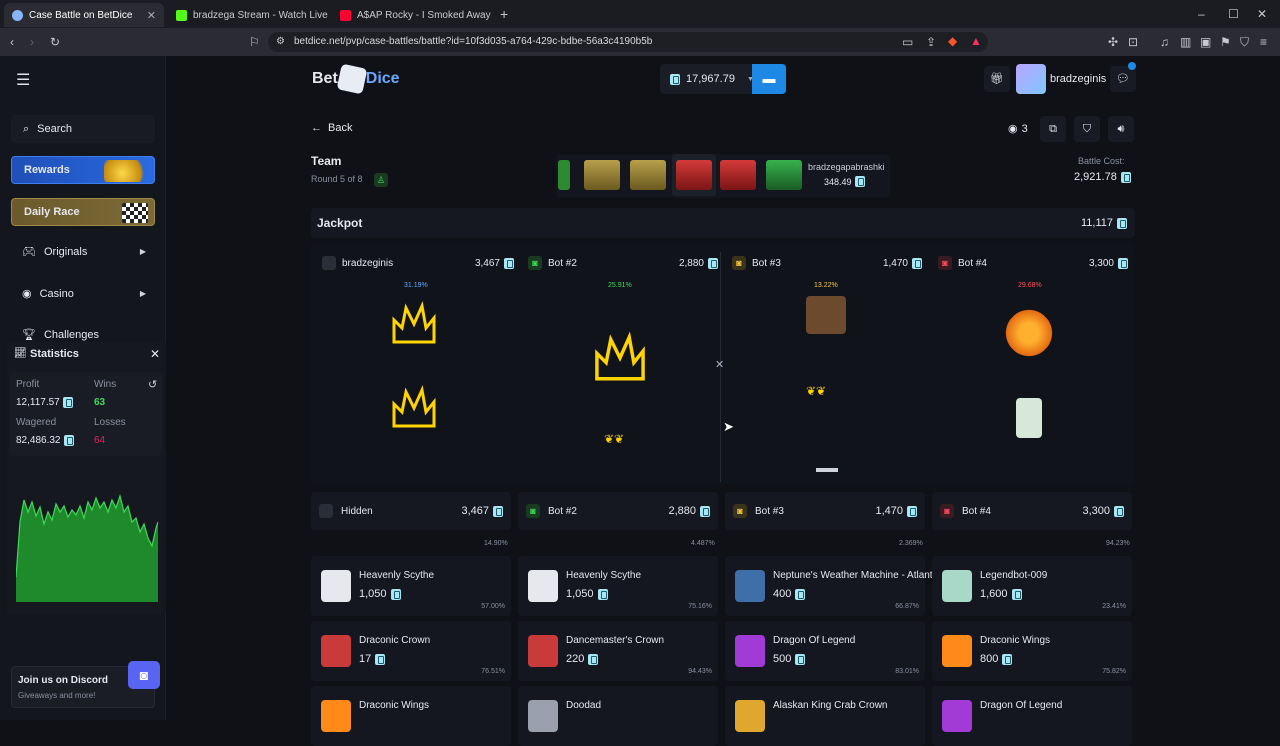  What do you see at coordinates (487, 263) in the screenshot?
I see `player-value: 3,467` at bounding box center [487, 263].